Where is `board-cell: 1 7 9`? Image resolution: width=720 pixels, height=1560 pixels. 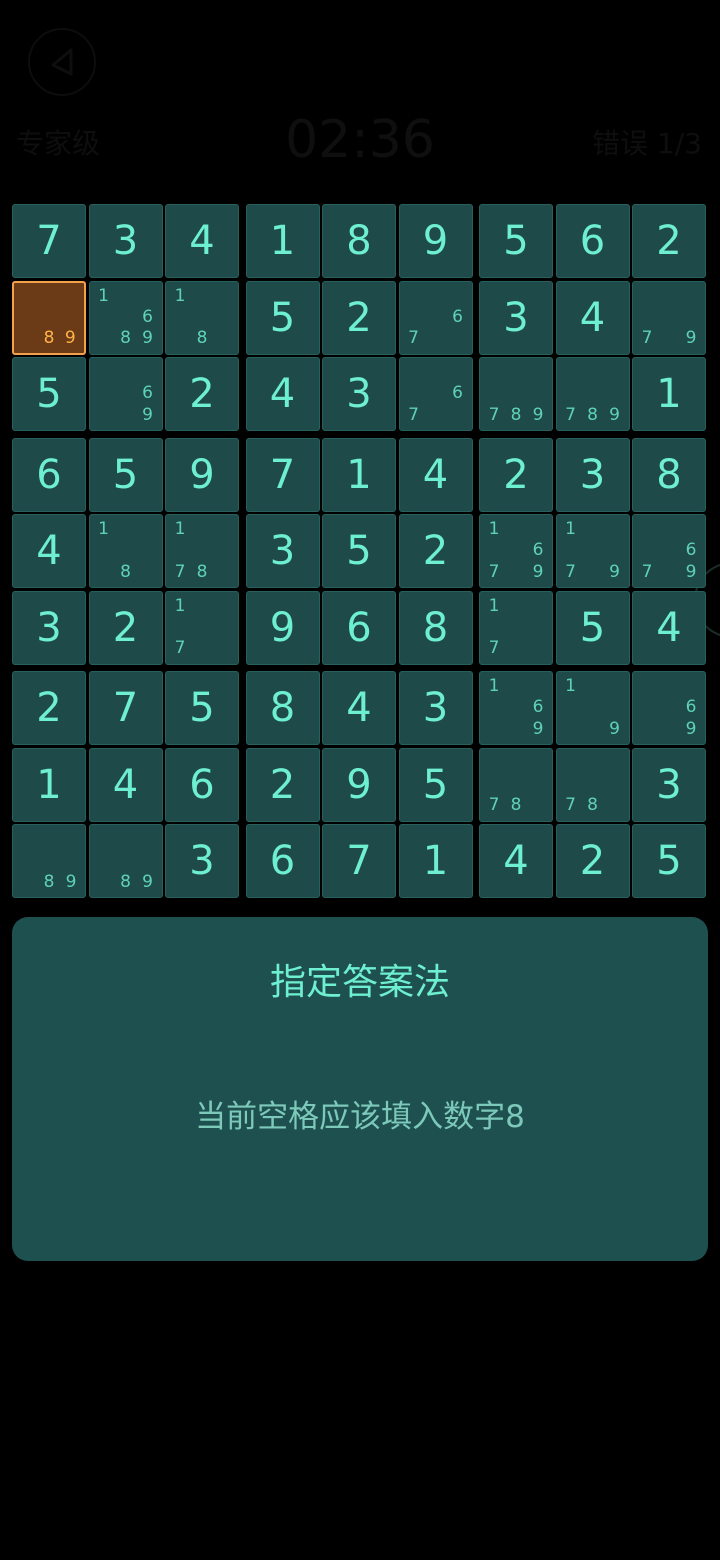 board-cell: 1 7 9 is located at coordinates (592, 551).